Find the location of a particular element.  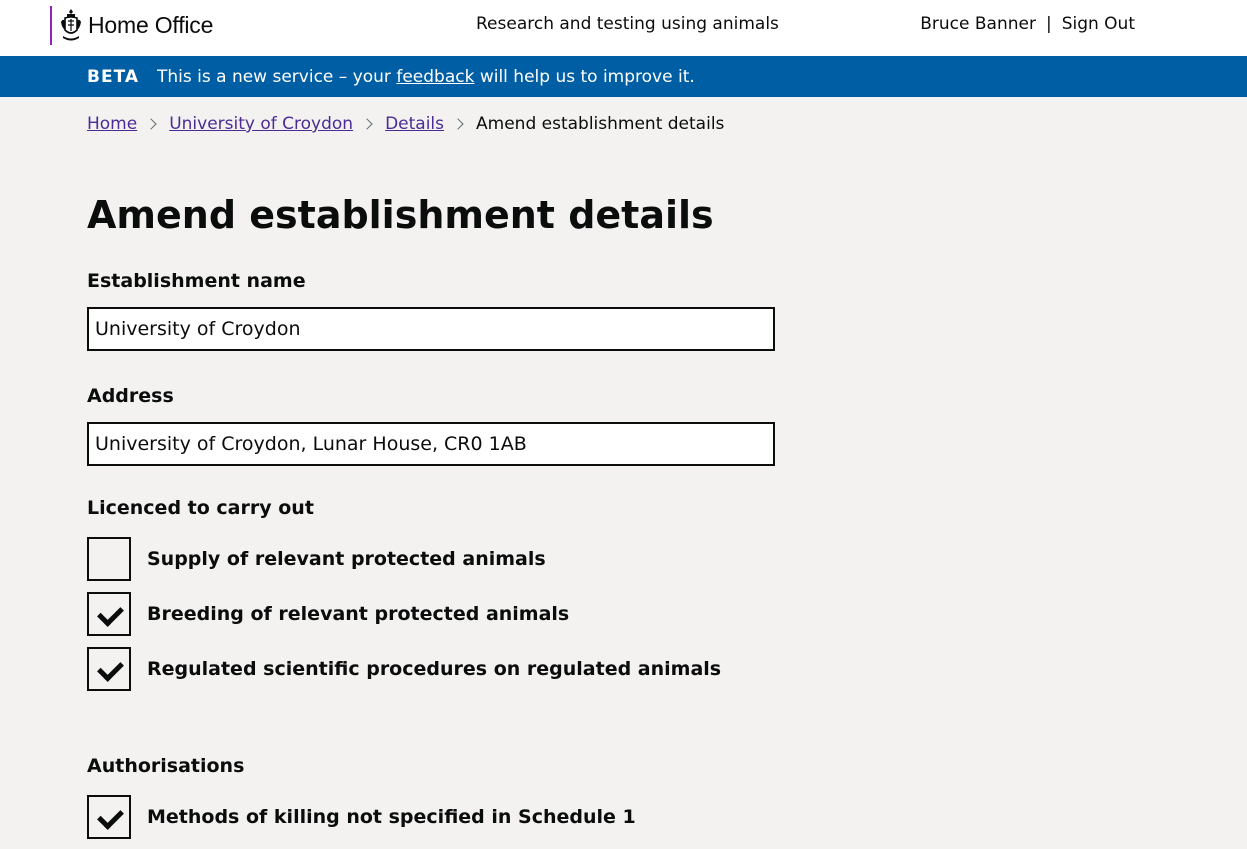

licence-breeding-label: Breeding of relevant protected animals is located at coordinates (358, 614).